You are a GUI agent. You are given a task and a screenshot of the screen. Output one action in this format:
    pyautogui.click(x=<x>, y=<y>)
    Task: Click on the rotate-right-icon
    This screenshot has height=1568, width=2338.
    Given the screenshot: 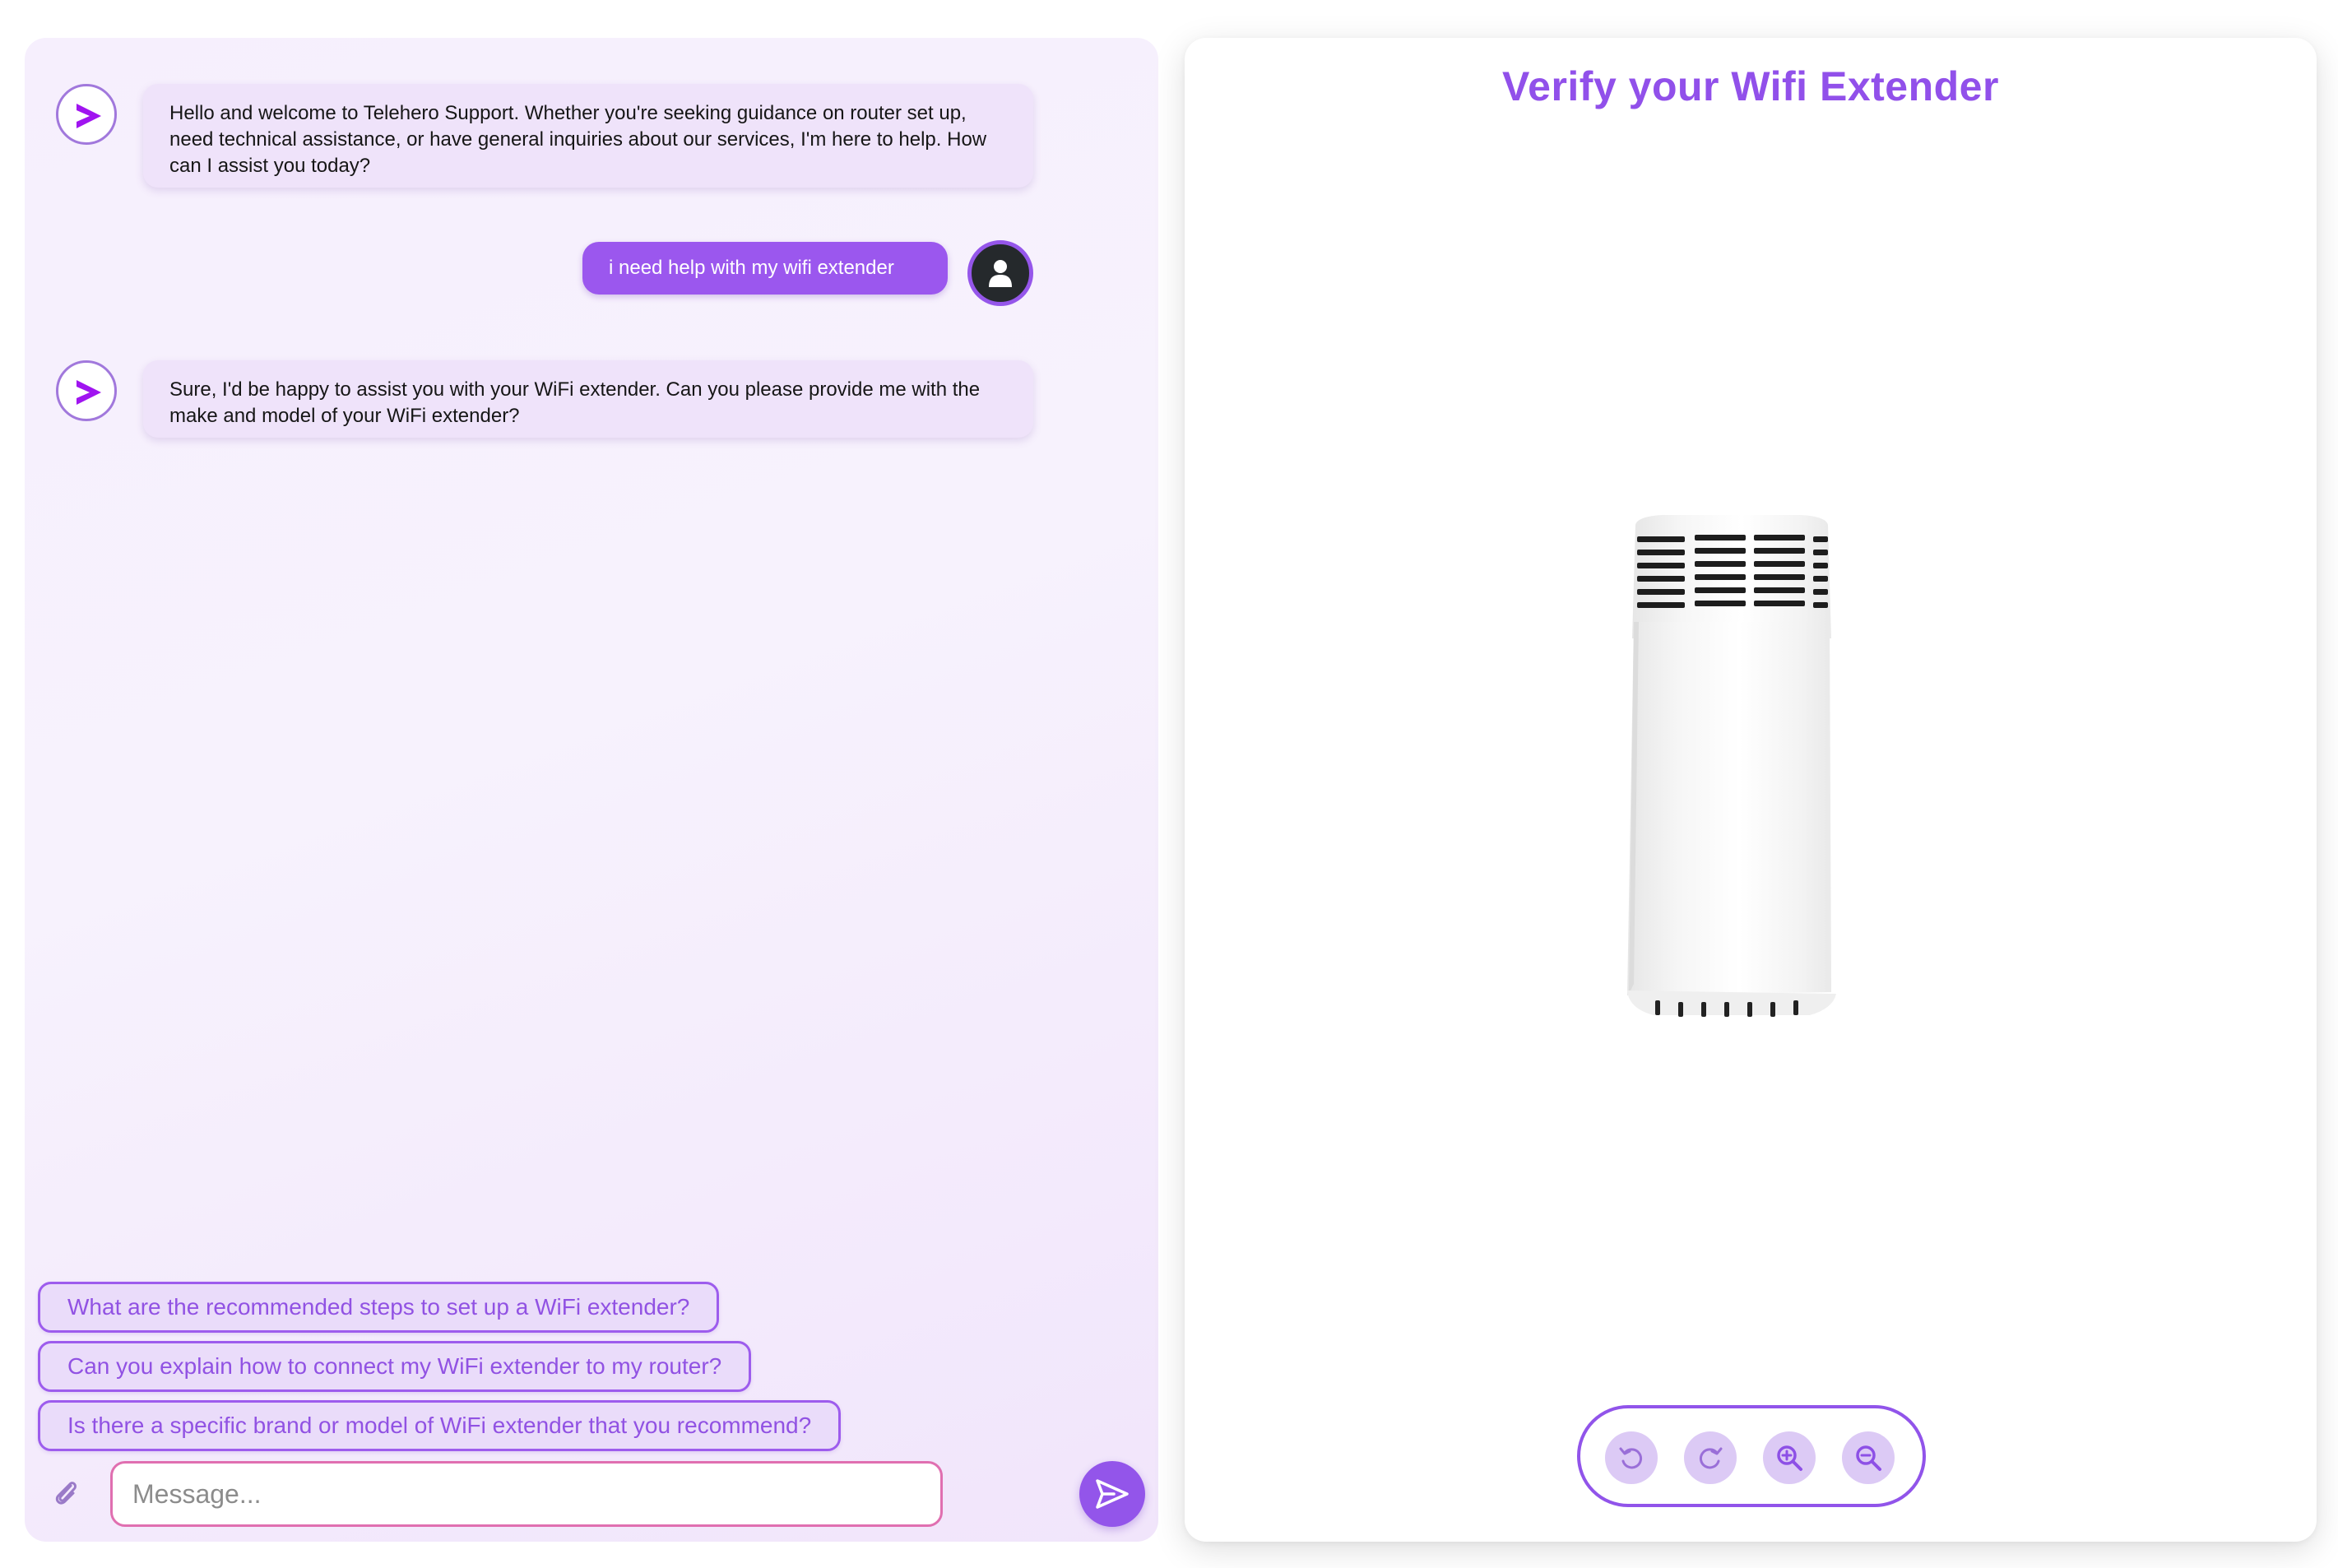 What is the action you would take?
    pyautogui.click(x=1711, y=1458)
    